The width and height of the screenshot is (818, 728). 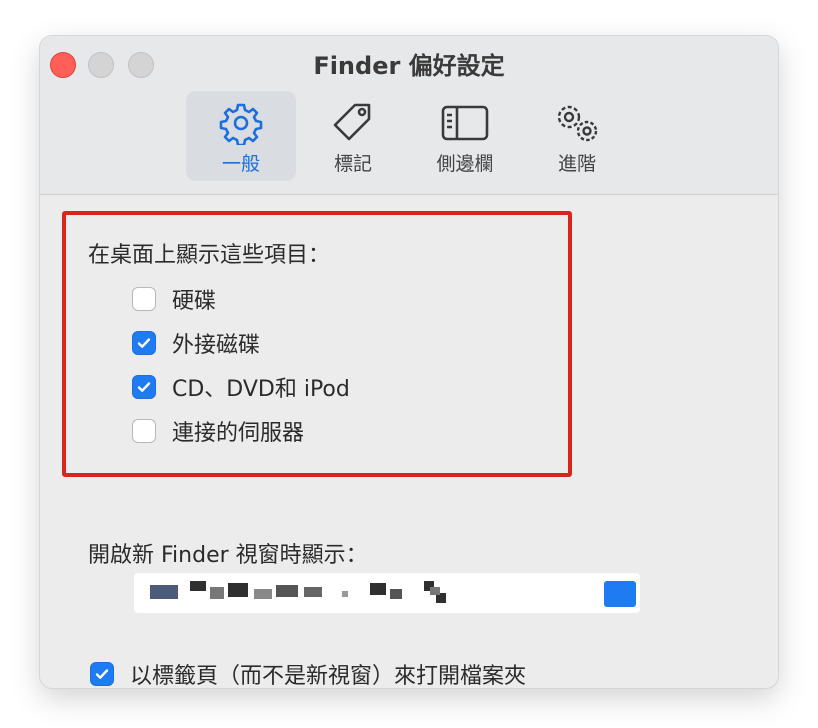 I want to click on popup-chevron-icon, so click(x=620, y=594).